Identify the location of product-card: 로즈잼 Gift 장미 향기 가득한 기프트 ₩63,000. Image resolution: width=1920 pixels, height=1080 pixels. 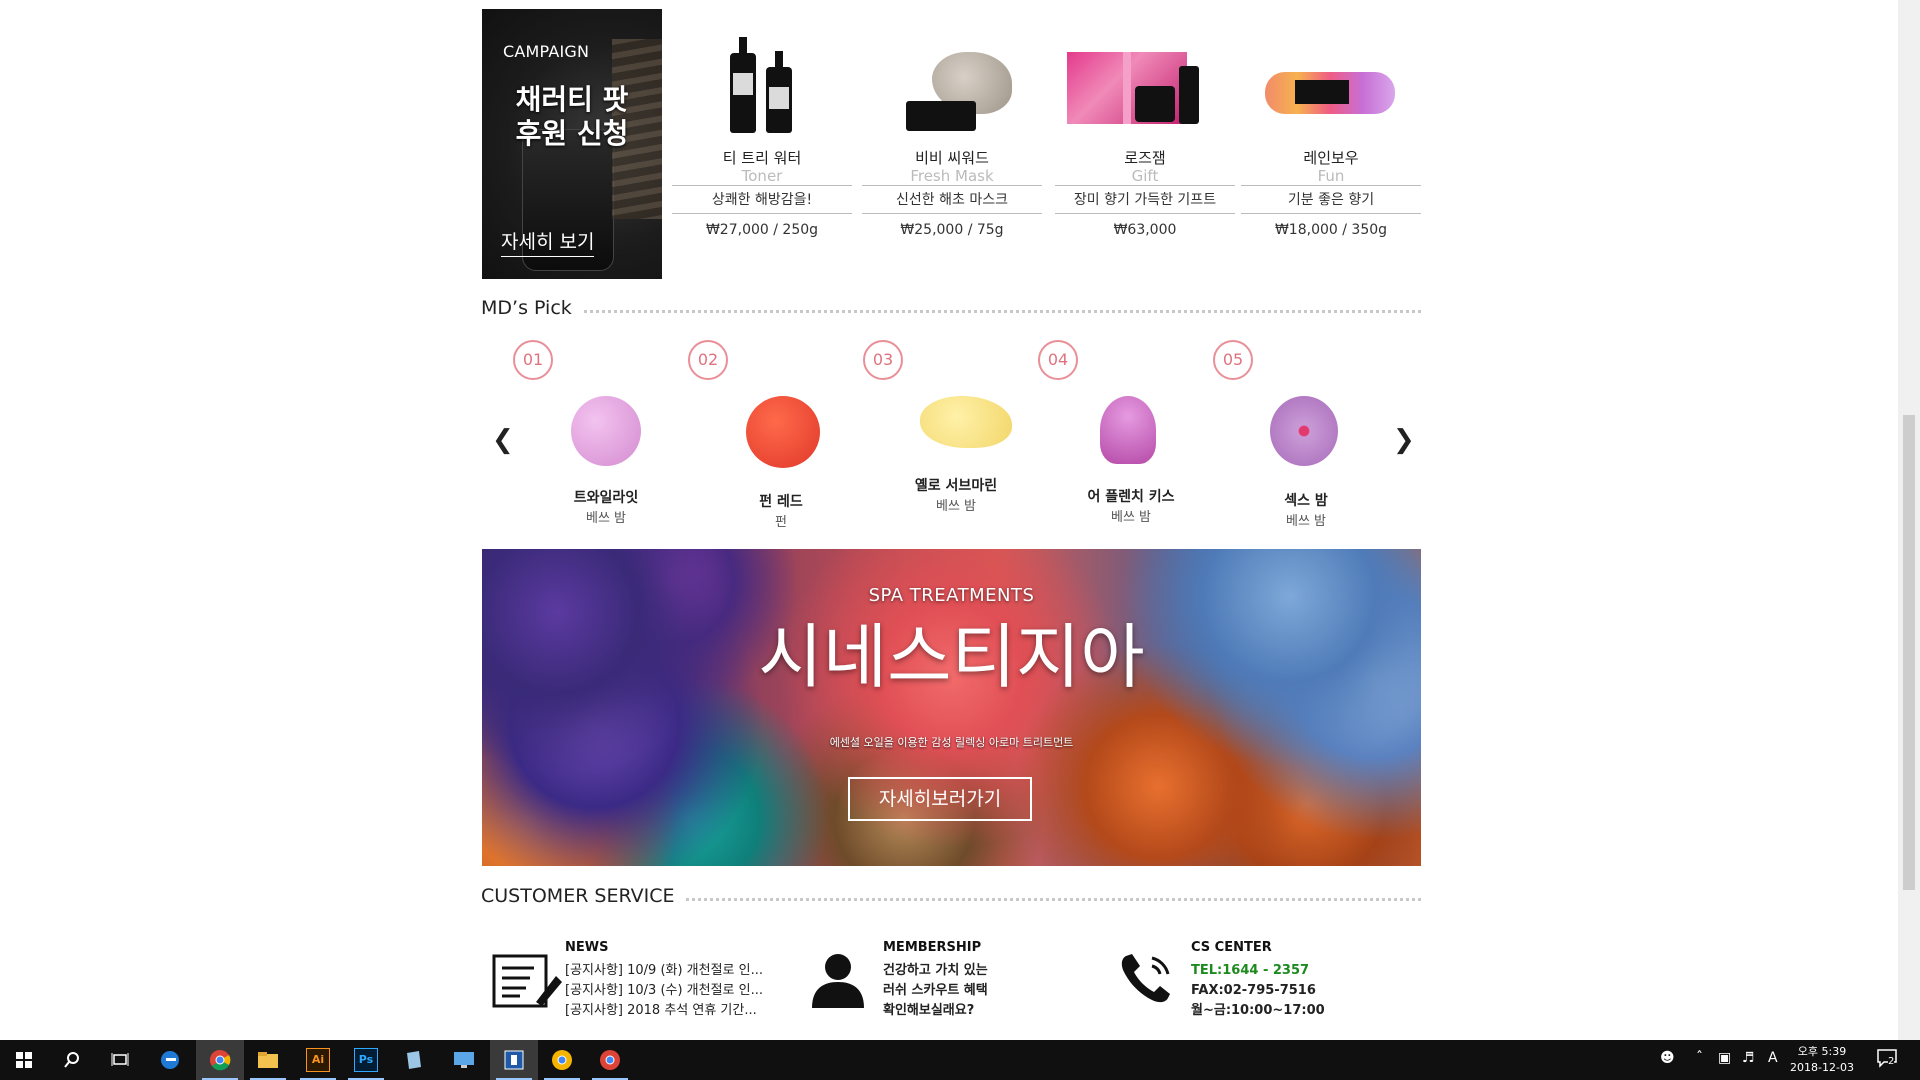
(1145, 134).